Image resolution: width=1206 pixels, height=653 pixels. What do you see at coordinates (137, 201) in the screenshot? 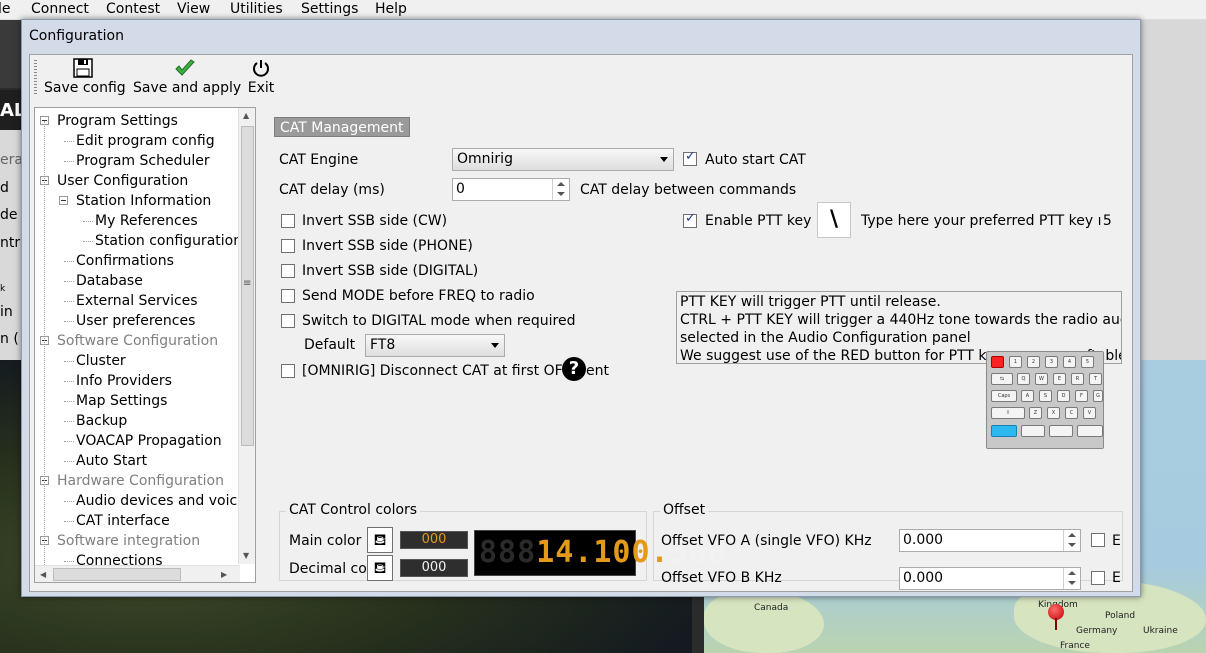
I see `tree-item: Station Information` at bounding box center [137, 201].